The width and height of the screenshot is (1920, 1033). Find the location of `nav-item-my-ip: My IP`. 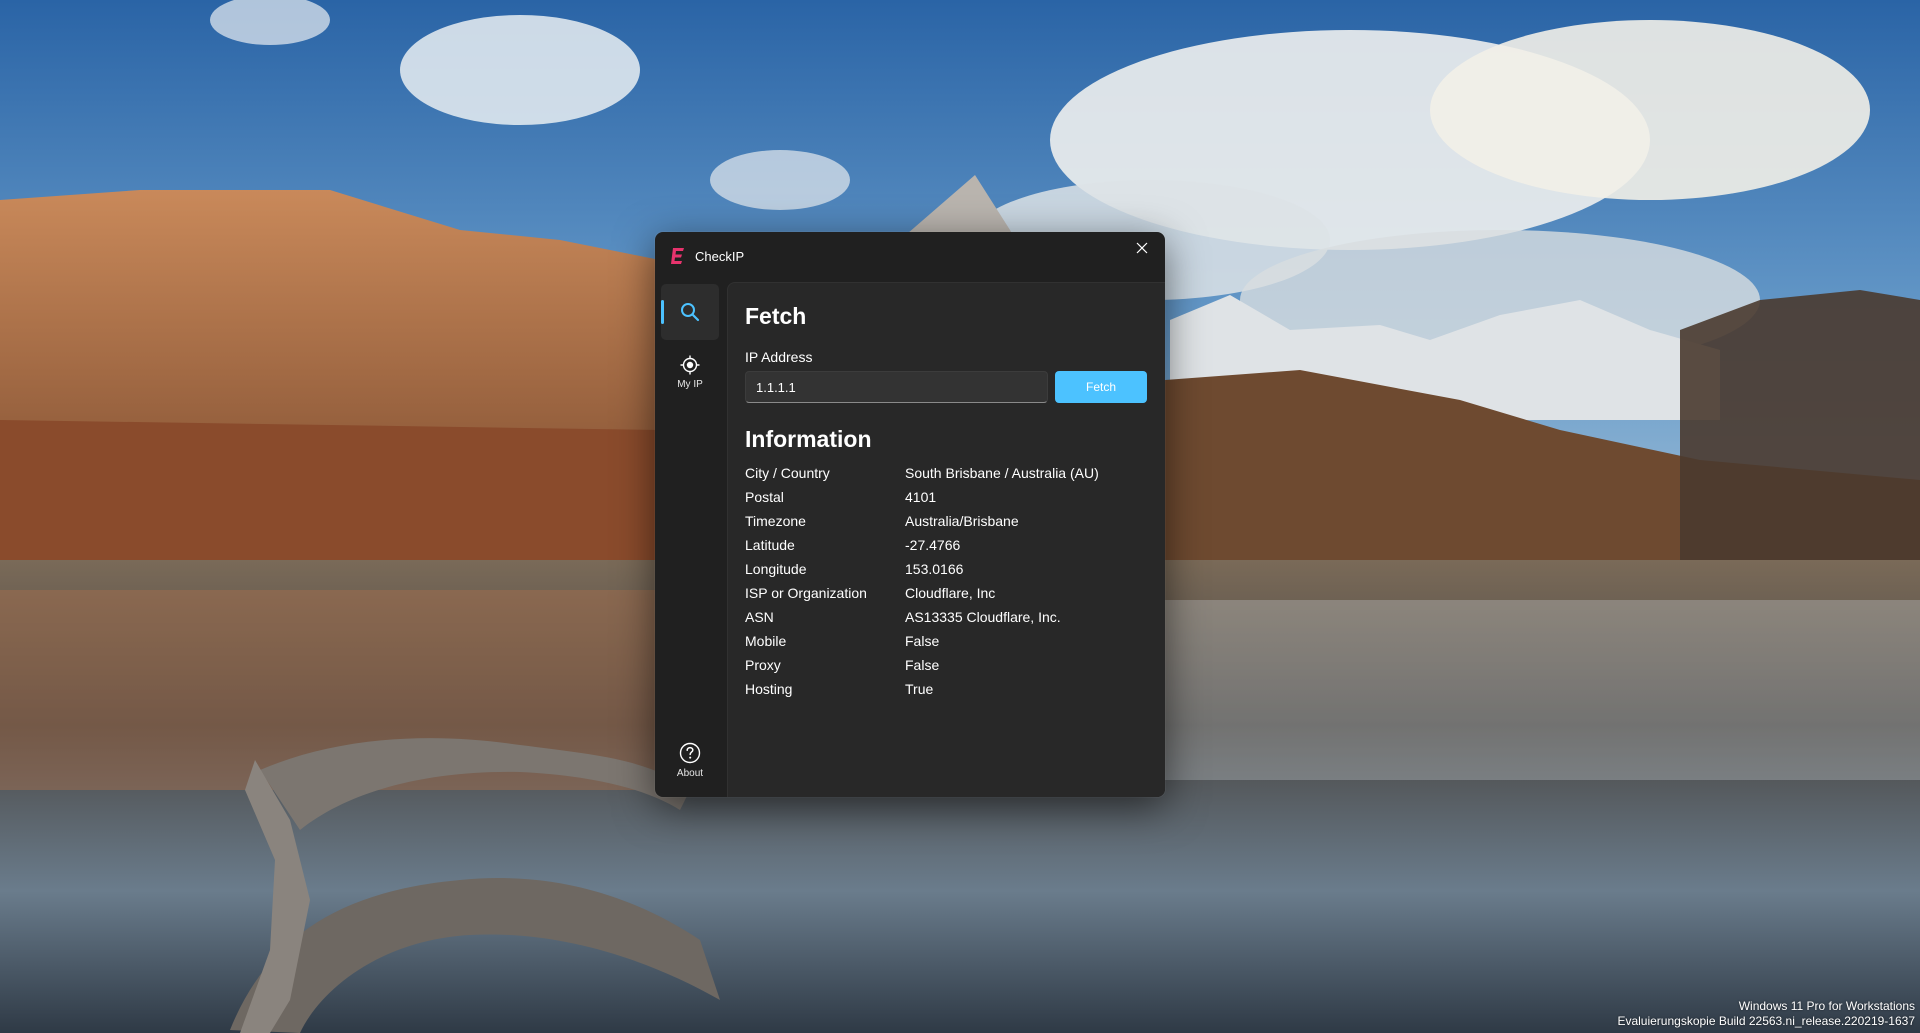

nav-item-my-ip: My IP is located at coordinates (690, 372).